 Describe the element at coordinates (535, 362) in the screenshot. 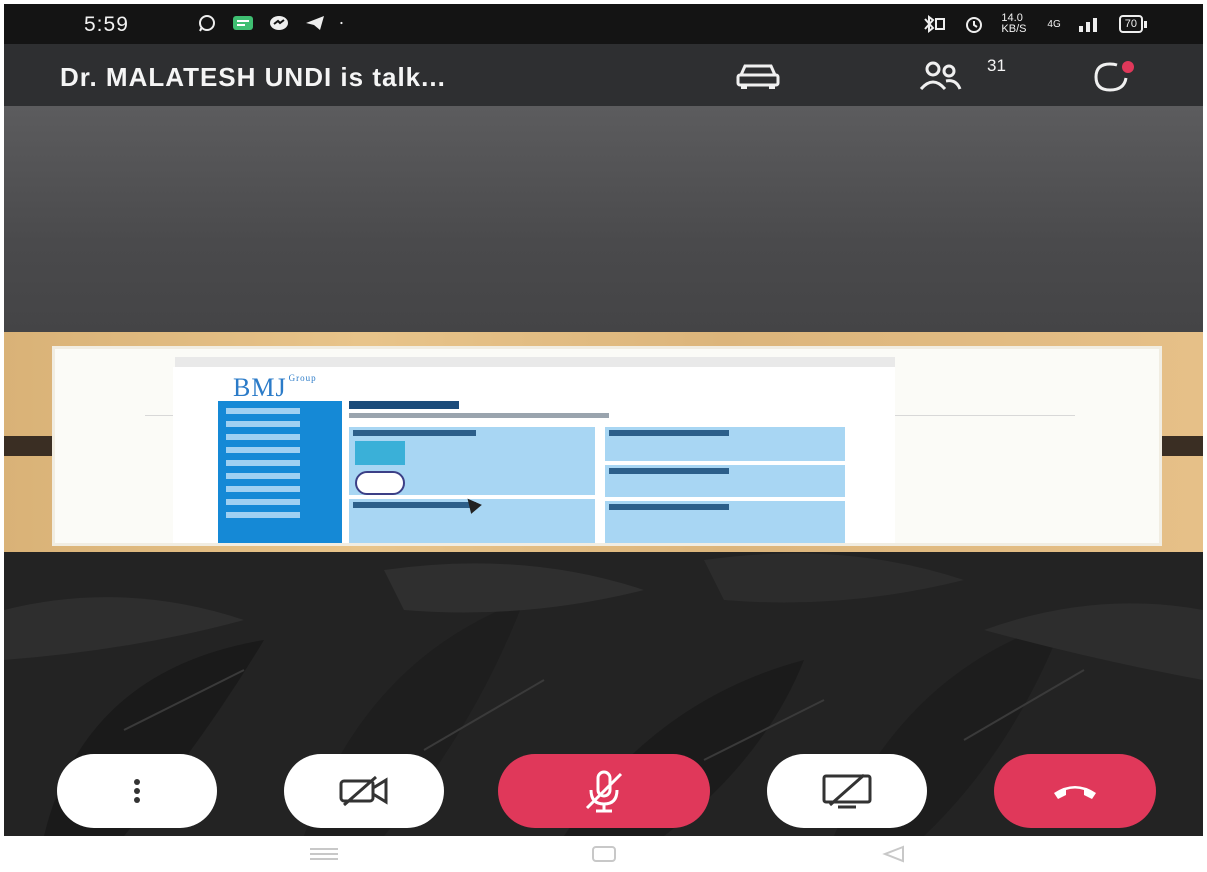

I see `shared-browser-bar` at that location.